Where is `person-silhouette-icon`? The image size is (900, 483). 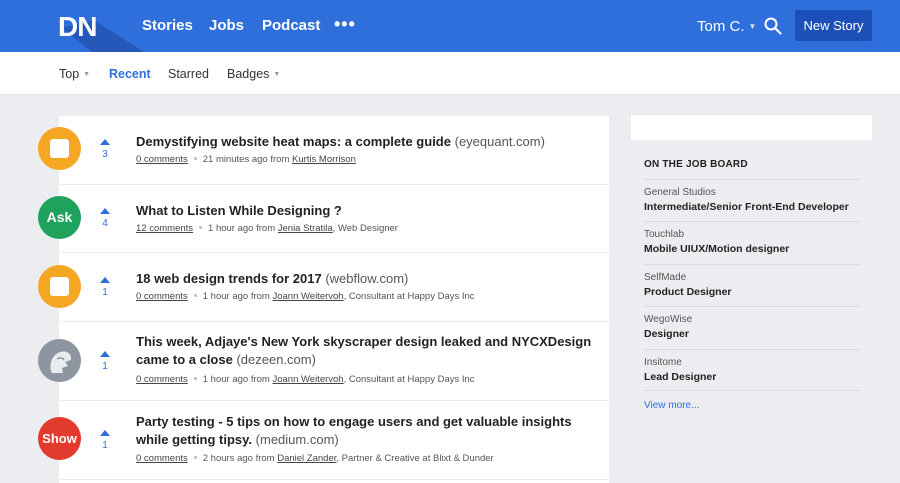
person-silhouette-icon is located at coordinates (61, 362).